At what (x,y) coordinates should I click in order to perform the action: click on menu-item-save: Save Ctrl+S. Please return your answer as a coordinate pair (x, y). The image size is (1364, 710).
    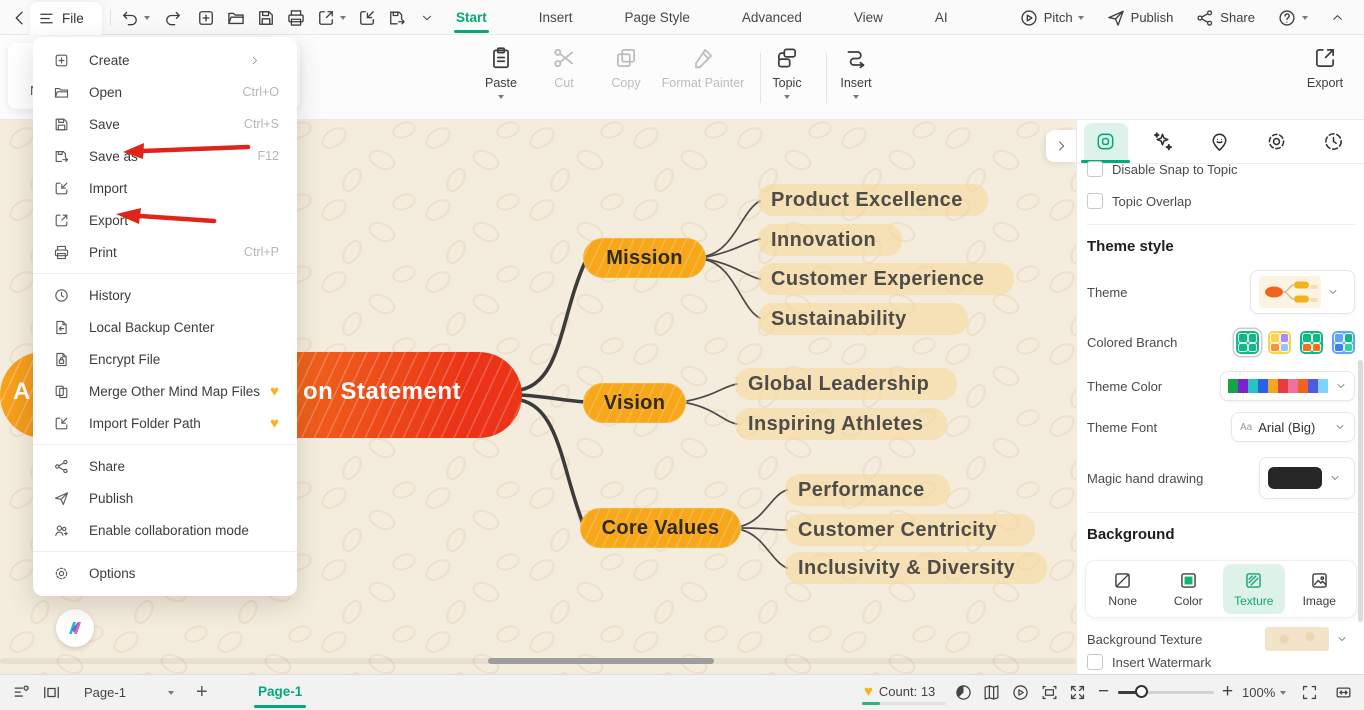
    Looking at the image, I should click on (165, 124).